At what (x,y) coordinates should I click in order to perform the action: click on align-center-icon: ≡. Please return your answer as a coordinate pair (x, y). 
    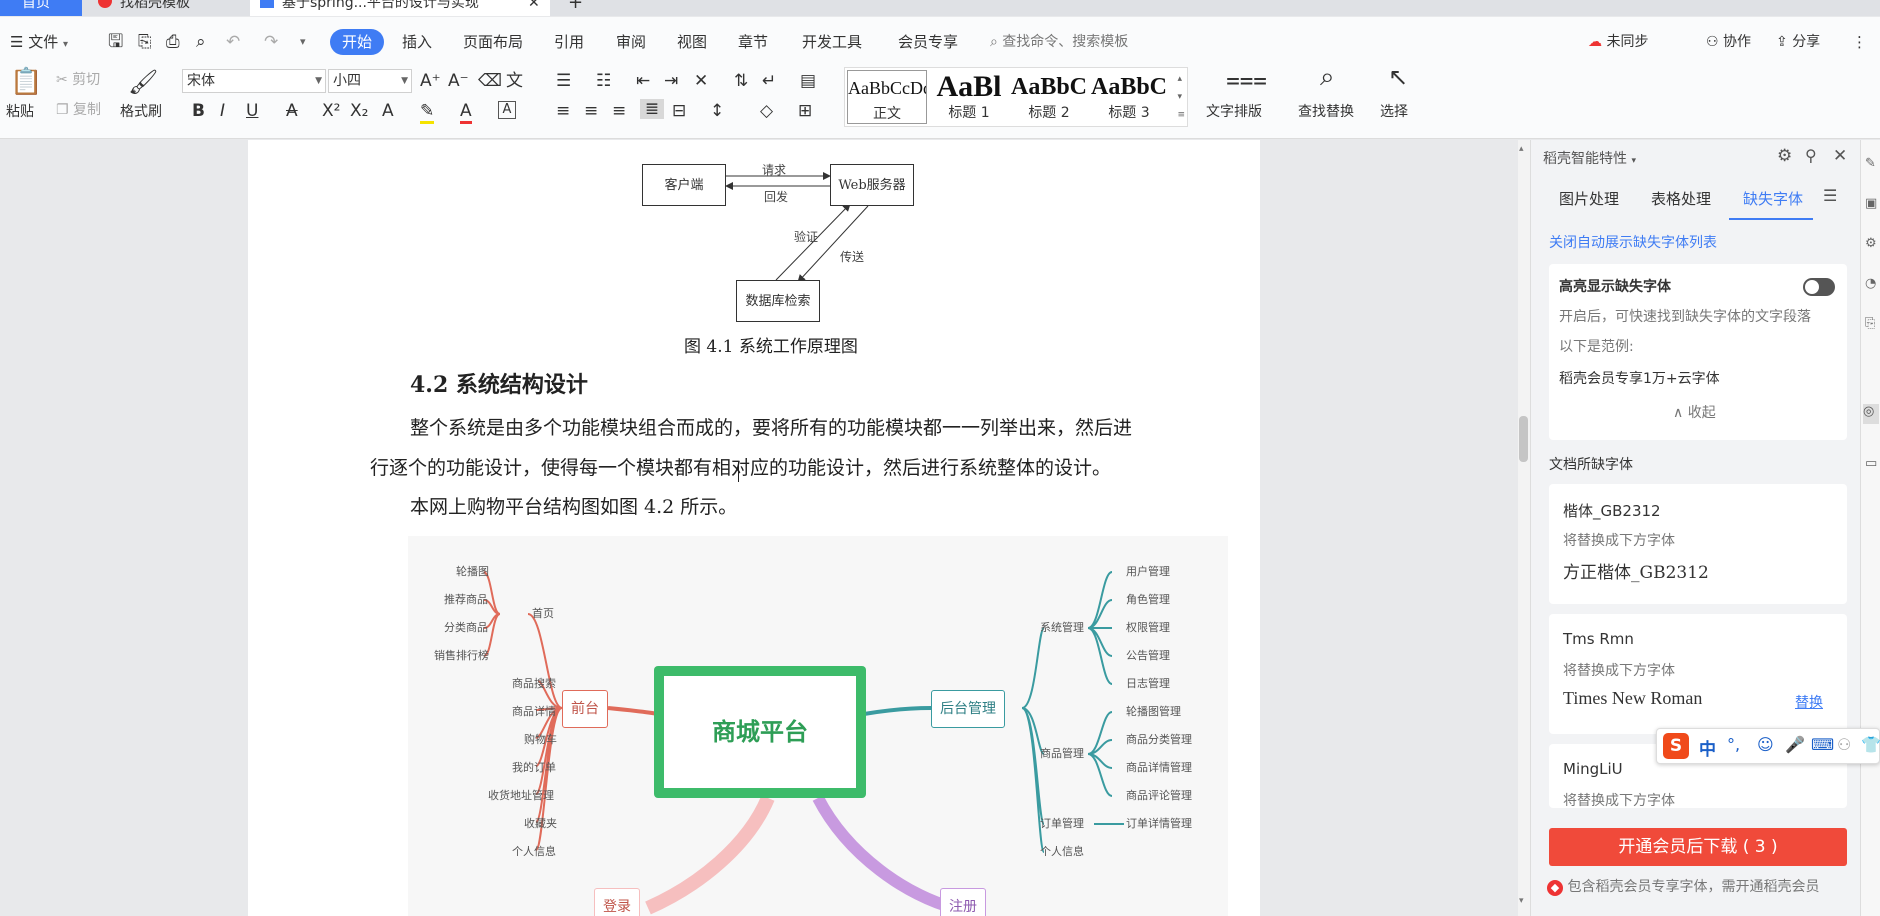
    Looking at the image, I should click on (591, 111).